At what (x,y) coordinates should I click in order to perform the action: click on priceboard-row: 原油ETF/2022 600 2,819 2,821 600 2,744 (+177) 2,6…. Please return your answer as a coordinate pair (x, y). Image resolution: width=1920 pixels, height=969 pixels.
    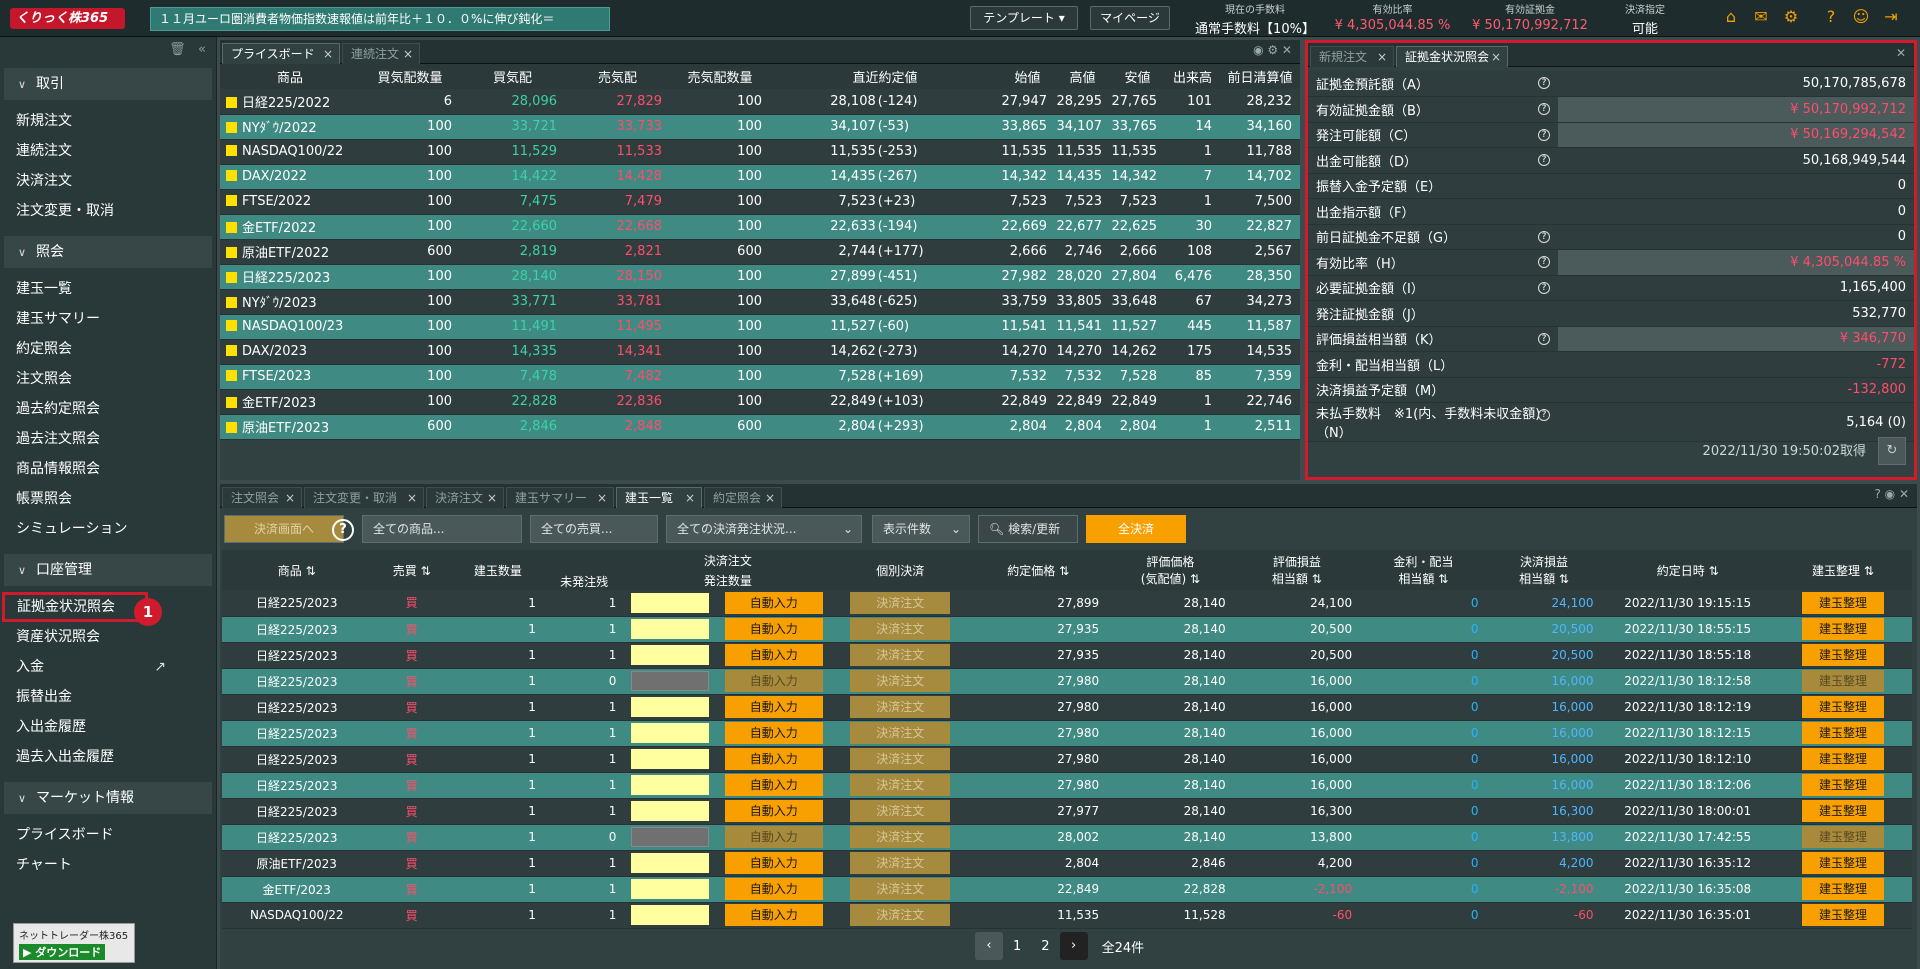
    Looking at the image, I should click on (760, 252).